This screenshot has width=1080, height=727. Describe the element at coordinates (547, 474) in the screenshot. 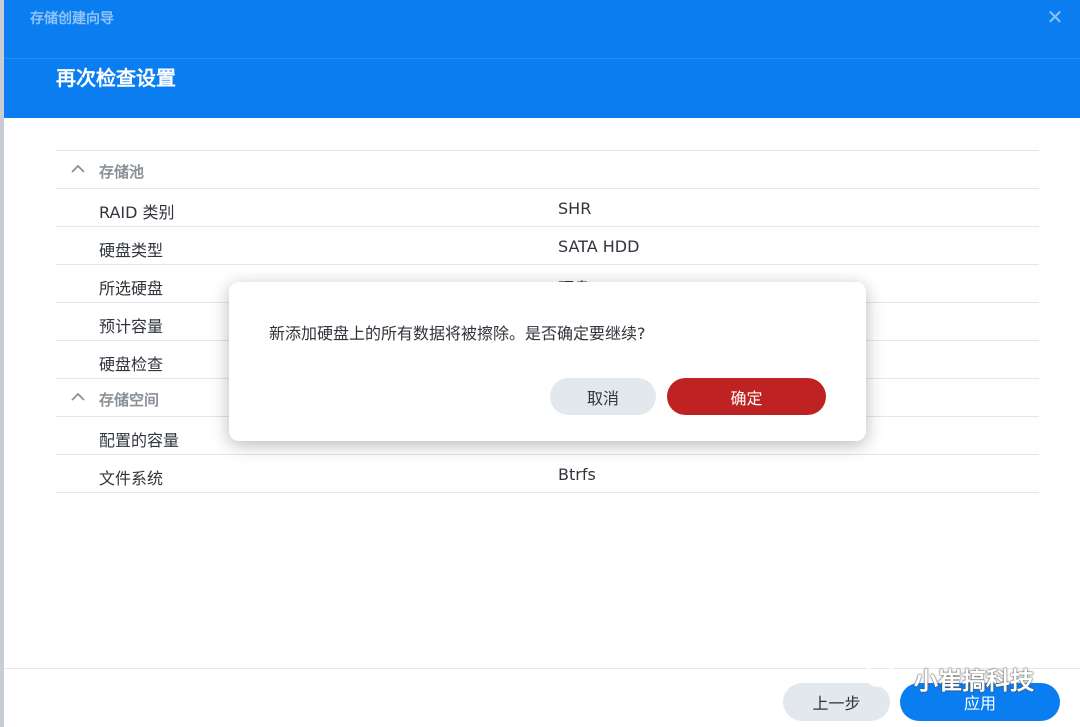

I see `table-row: 文件系统 Btrfs` at that location.